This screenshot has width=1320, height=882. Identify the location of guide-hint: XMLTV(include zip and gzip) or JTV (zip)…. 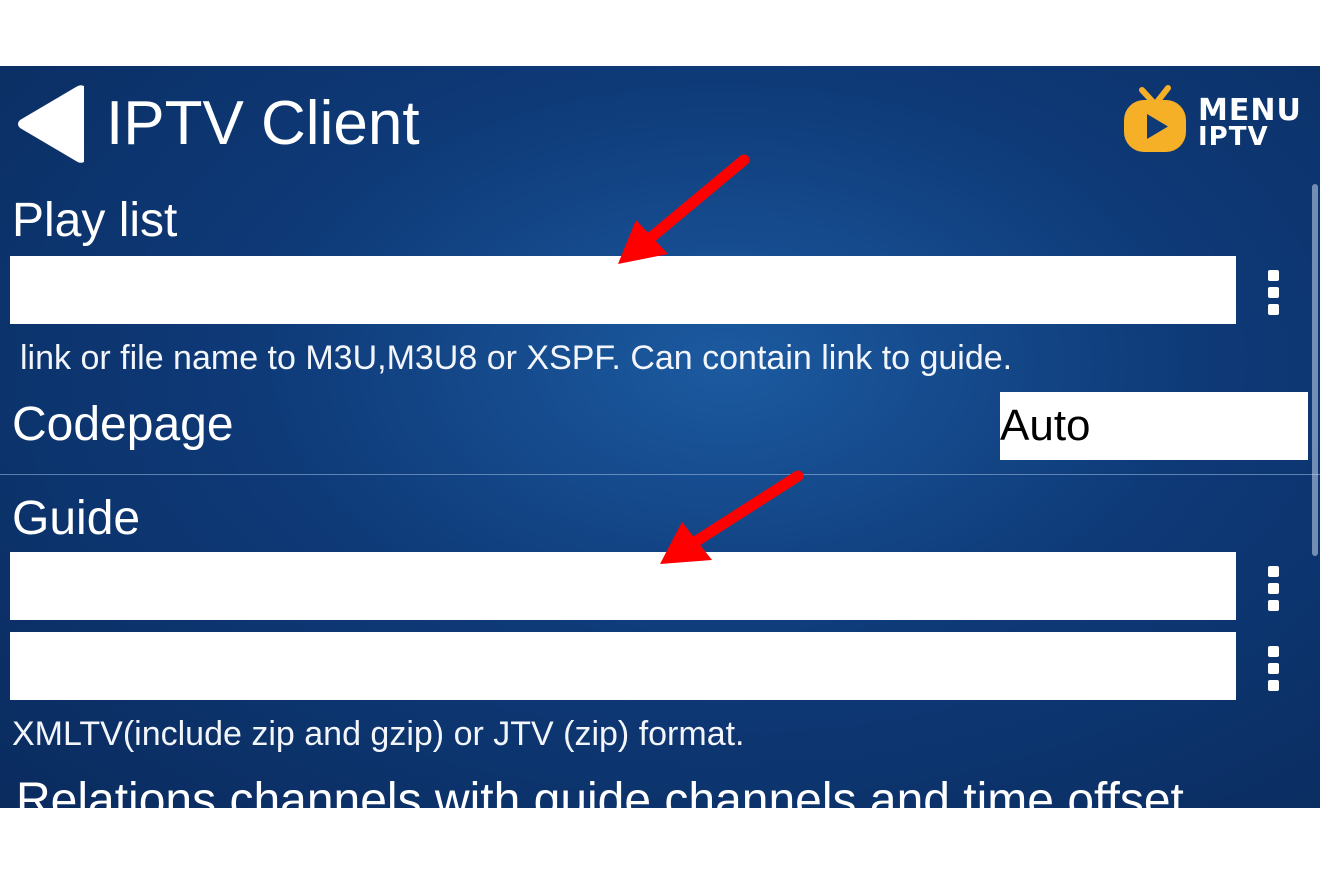
(378, 734).